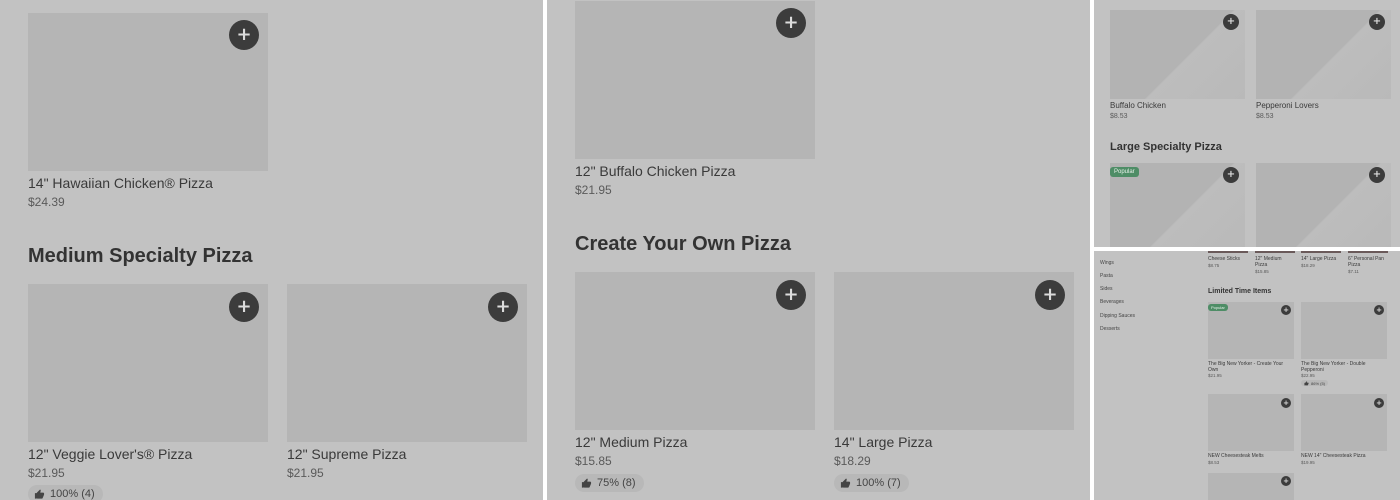  I want to click on sidebar-item-pasta: Pasta, so click(1106, 276).